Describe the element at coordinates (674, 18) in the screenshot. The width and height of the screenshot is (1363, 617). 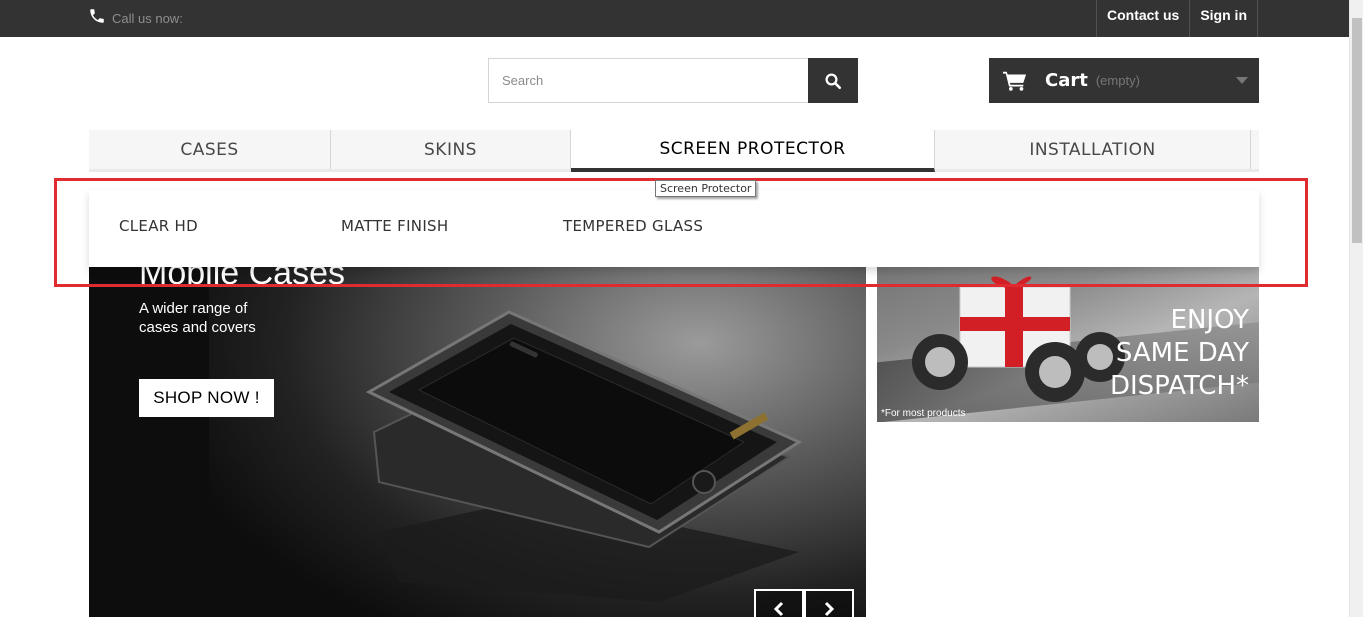
I see `top-bar: Call us now: Contact us Sign in` at that location.